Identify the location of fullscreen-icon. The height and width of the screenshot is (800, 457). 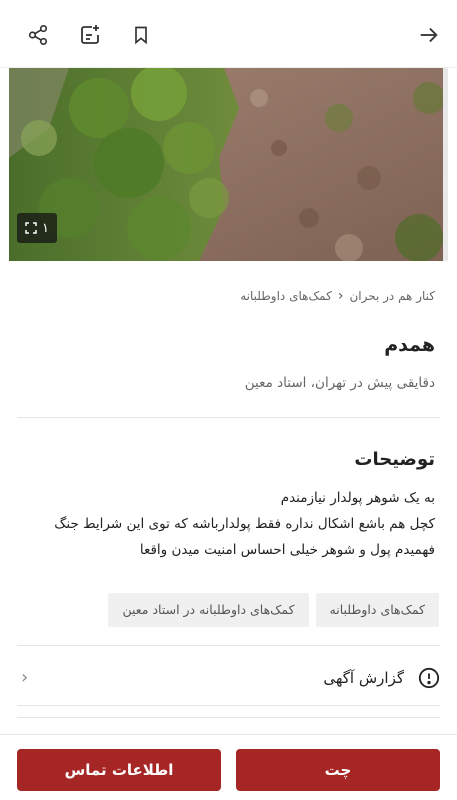
(31, 228).